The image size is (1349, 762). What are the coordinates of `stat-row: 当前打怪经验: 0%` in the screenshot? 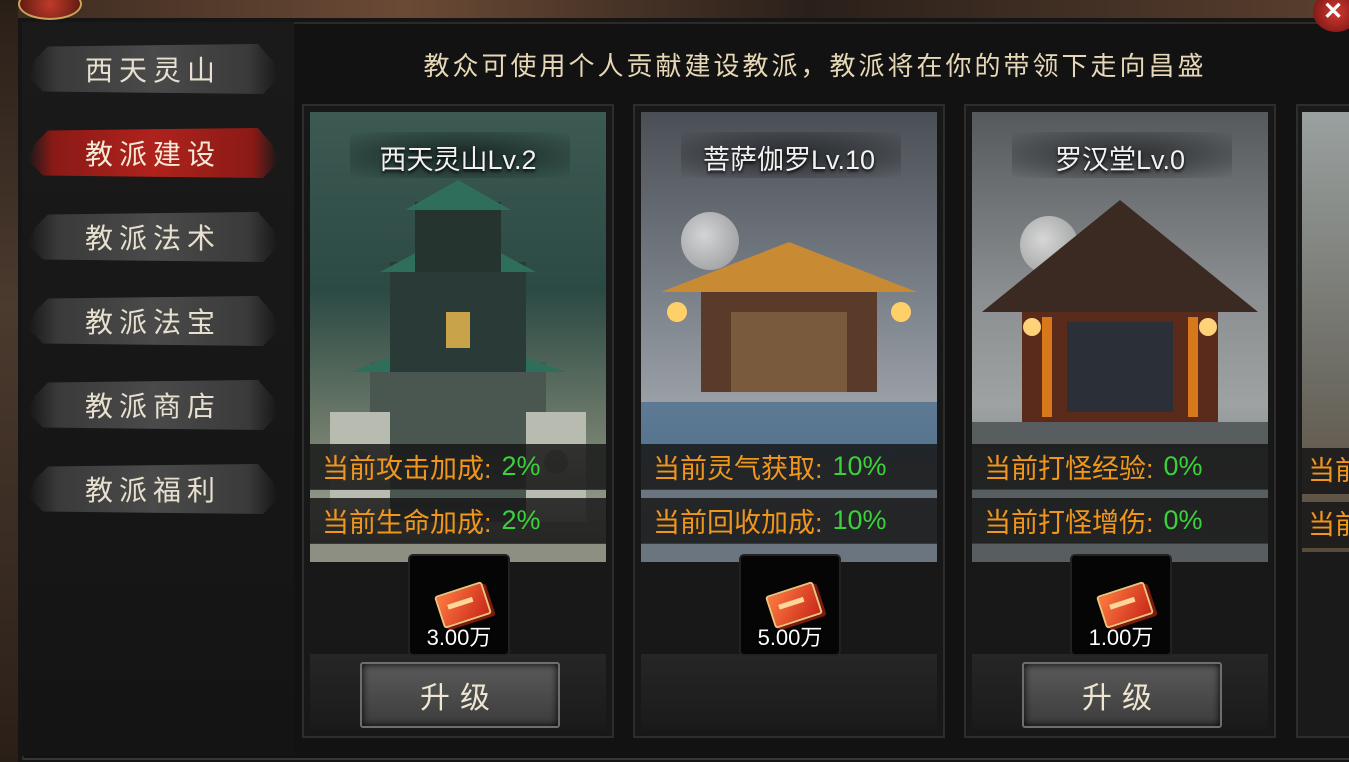 It's located at (1120, 467).